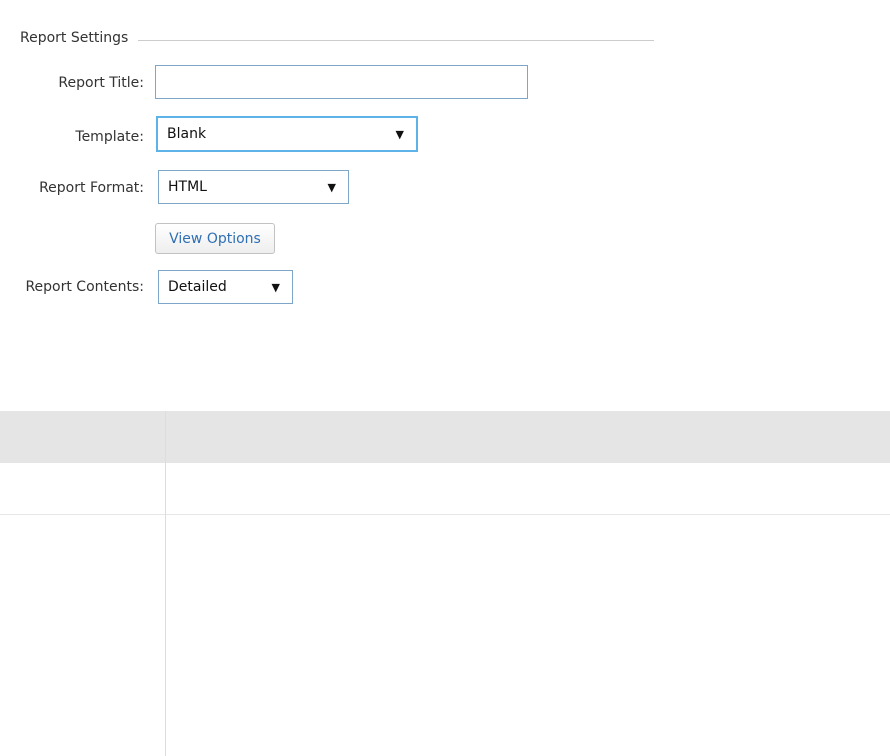 This screenshot has height=756, width=890. Describe the element at coordinates (445, 514) in the screenshot. I see `grid-row-divider` at that location.